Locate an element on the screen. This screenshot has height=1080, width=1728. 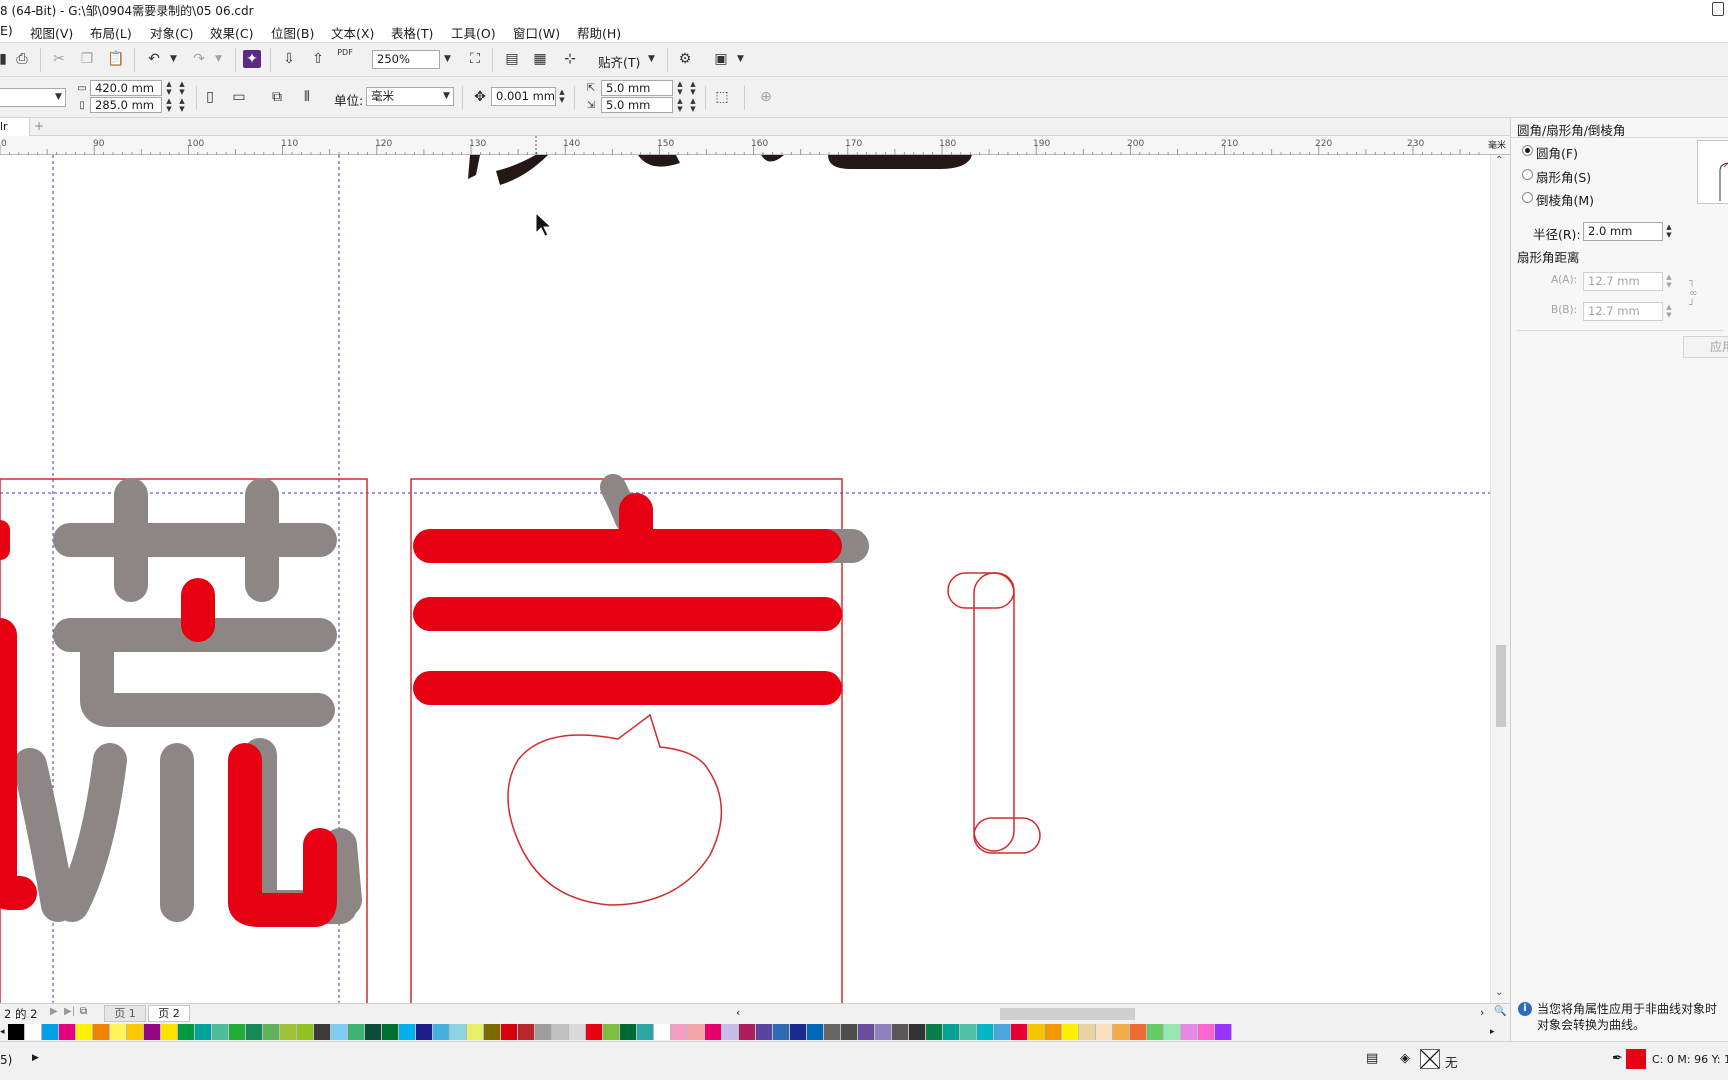
glyph-liu-artwork is located at coordinates (184, 740).